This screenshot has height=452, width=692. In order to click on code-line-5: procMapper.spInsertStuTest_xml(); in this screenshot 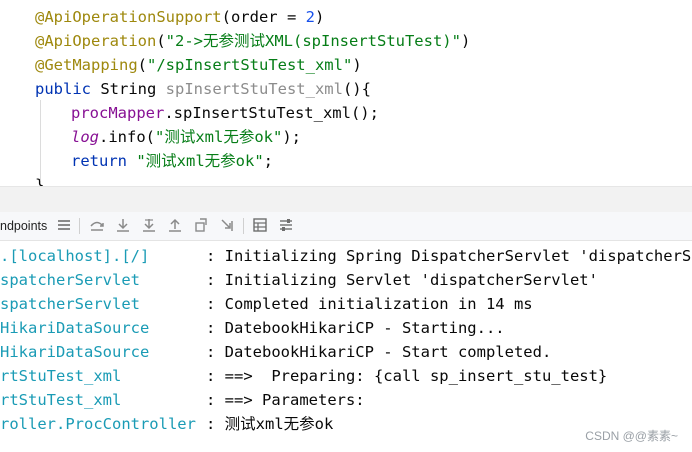, I will do `click(225, 113)`.